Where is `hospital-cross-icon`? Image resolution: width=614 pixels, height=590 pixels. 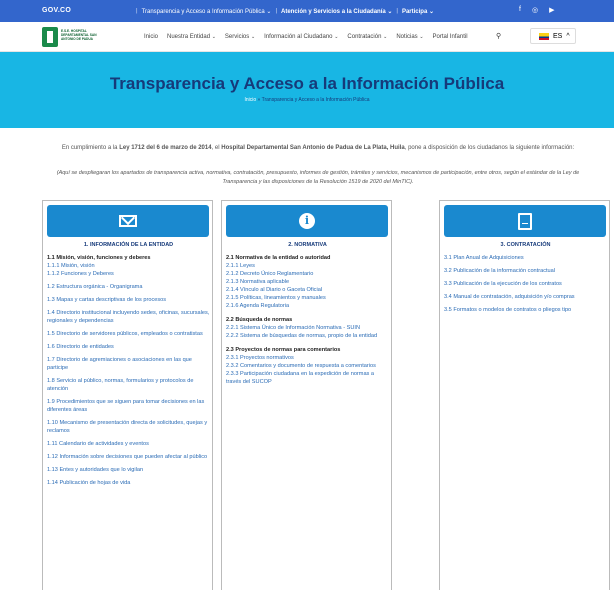 hospital-cross-icon is located at coordinates (50, 37).